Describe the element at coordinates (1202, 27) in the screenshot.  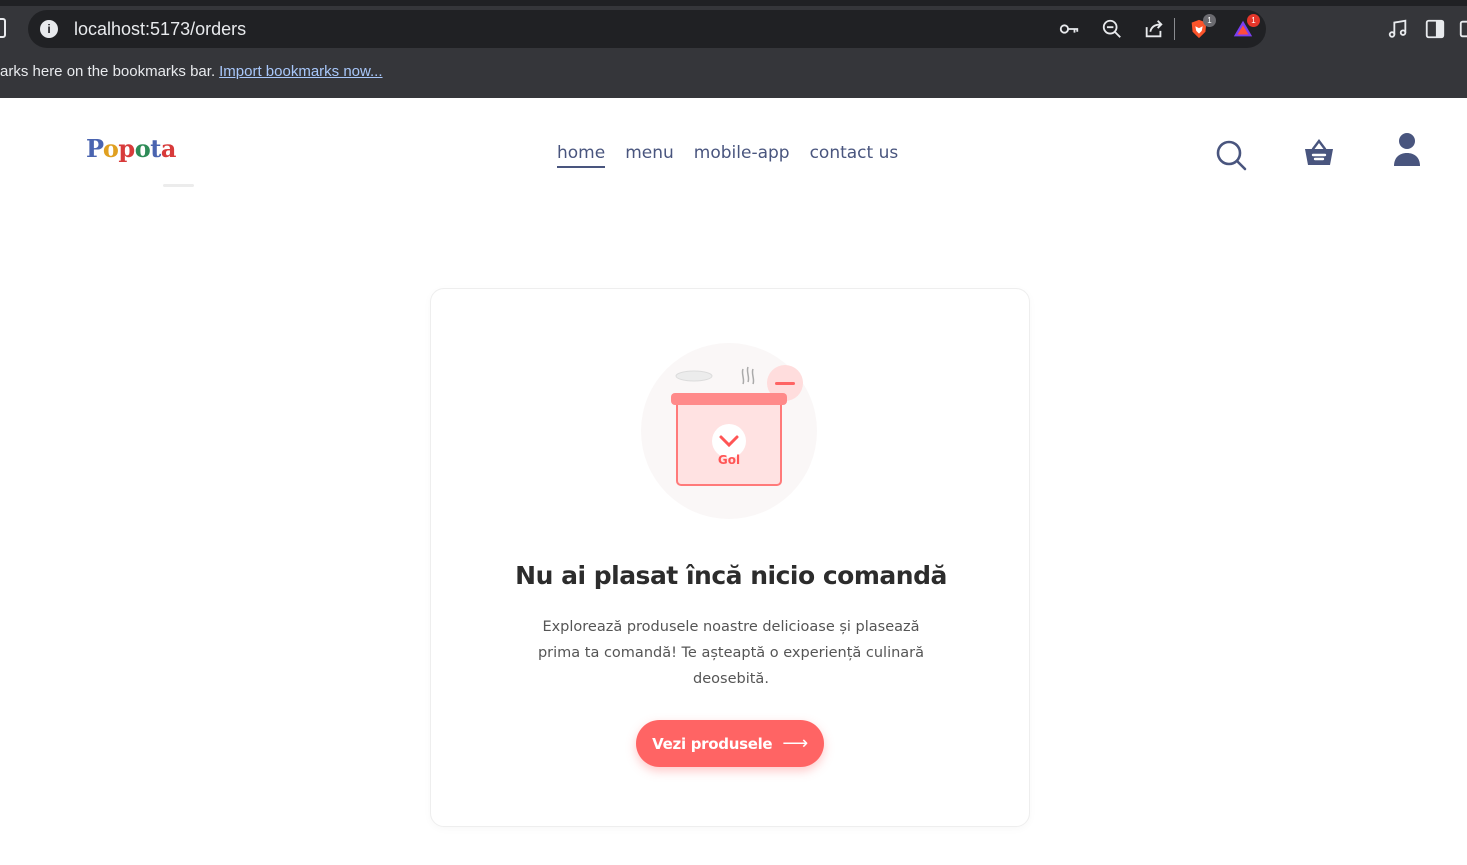
I see `brave-shields-icon: 1` at that location.